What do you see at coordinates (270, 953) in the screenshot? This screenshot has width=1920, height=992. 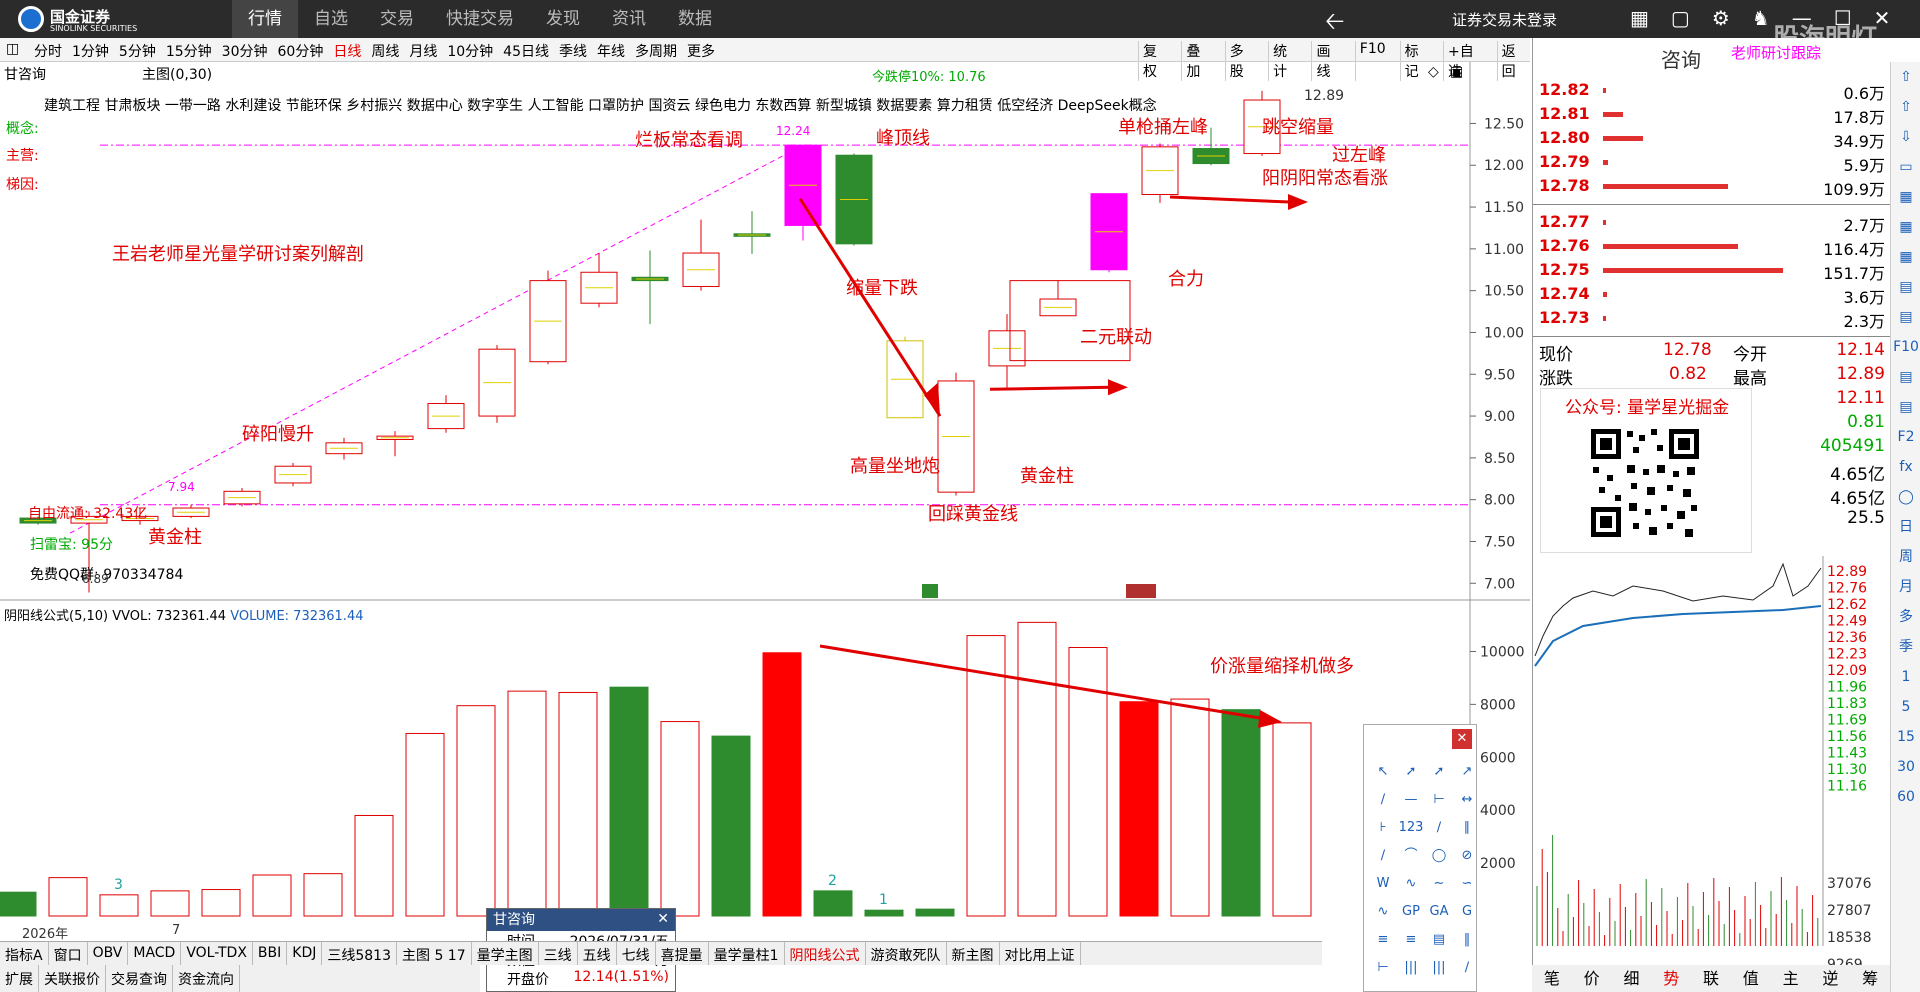 I see `indicator-tab: BBI` at bounding box center [270, 953].